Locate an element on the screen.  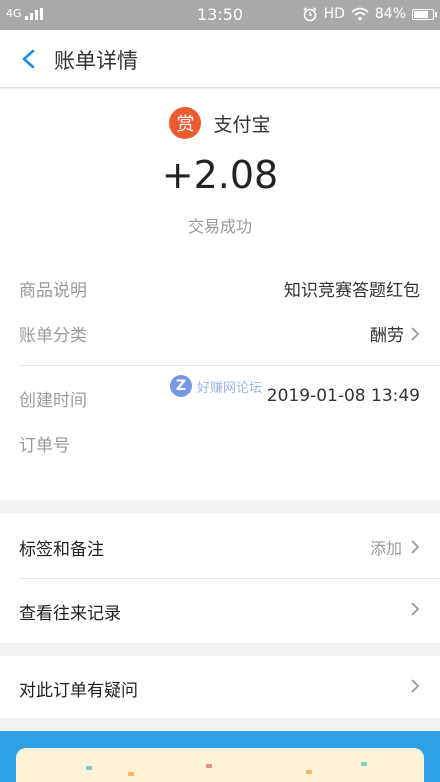
reward-icon: 赏 is located at coordinates (185, 123).